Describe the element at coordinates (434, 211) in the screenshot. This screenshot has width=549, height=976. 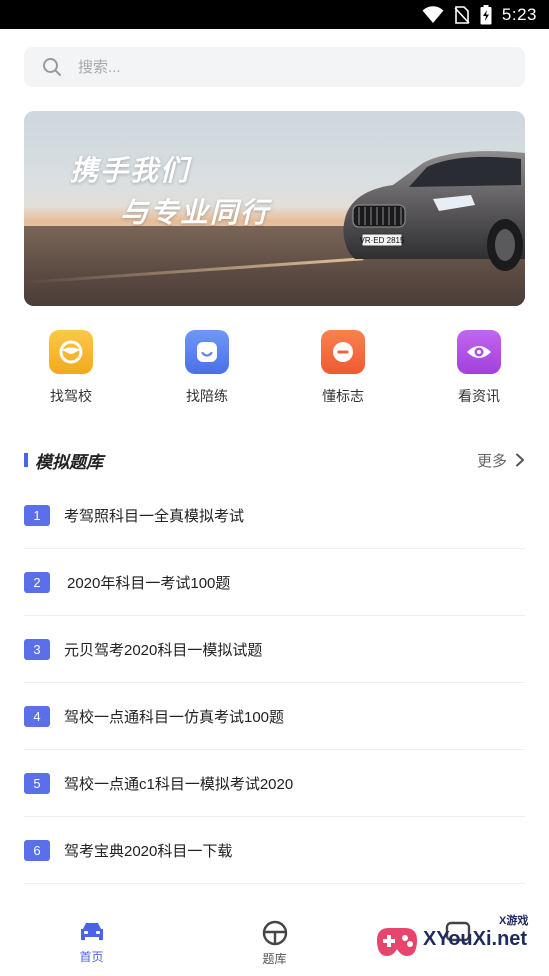
I see `car-image: VR·ED 2815` at that location.